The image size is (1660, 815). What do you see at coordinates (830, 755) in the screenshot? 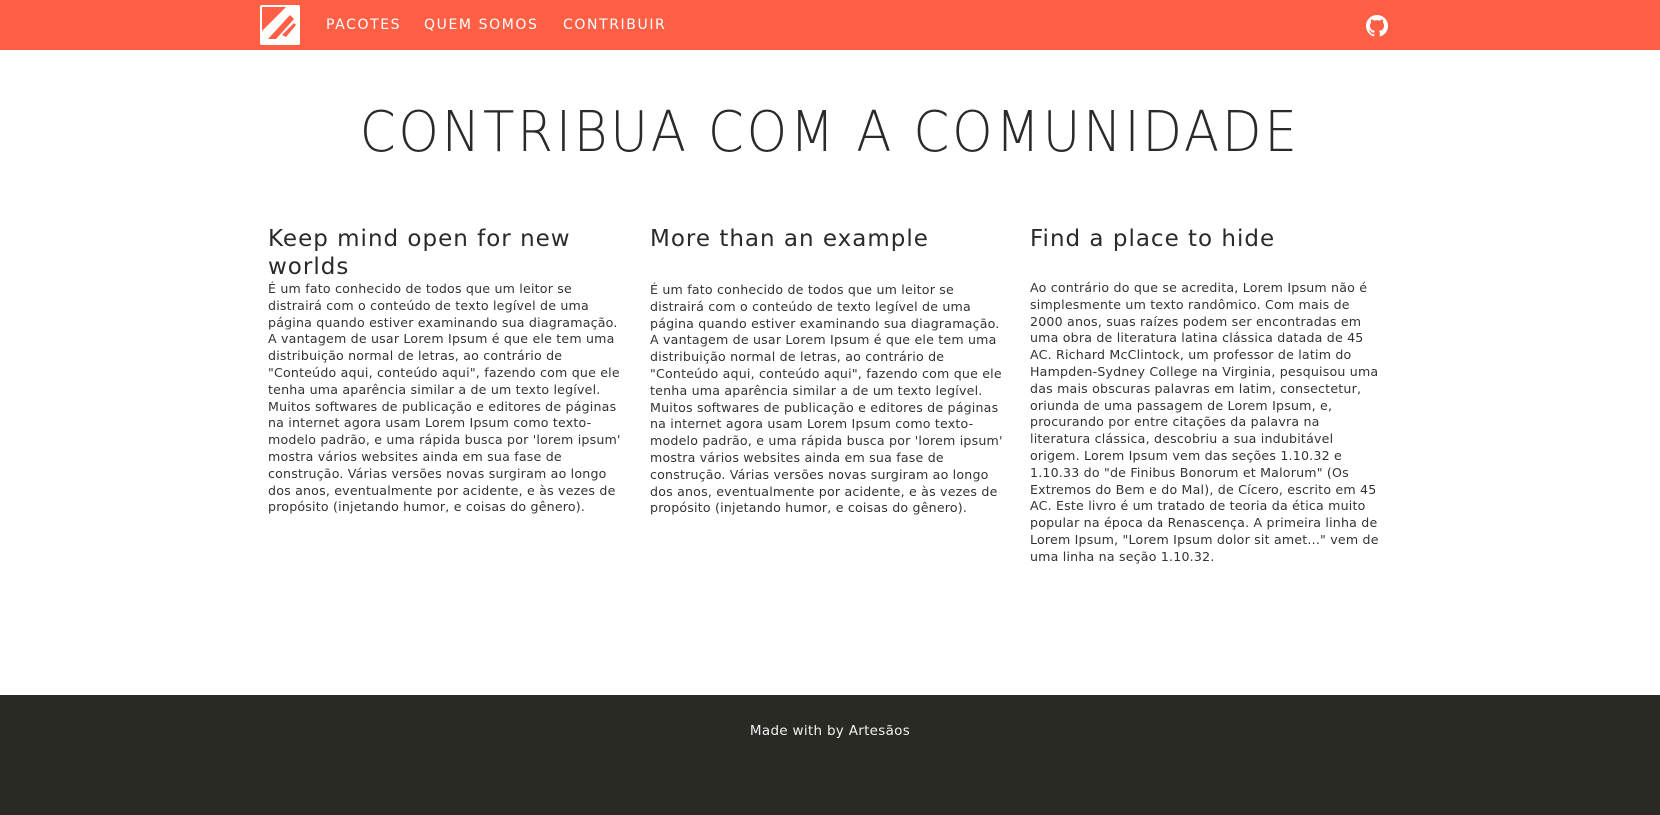
I see `page-footer: Made with by Artesãos` at bounding box center [830, 755].